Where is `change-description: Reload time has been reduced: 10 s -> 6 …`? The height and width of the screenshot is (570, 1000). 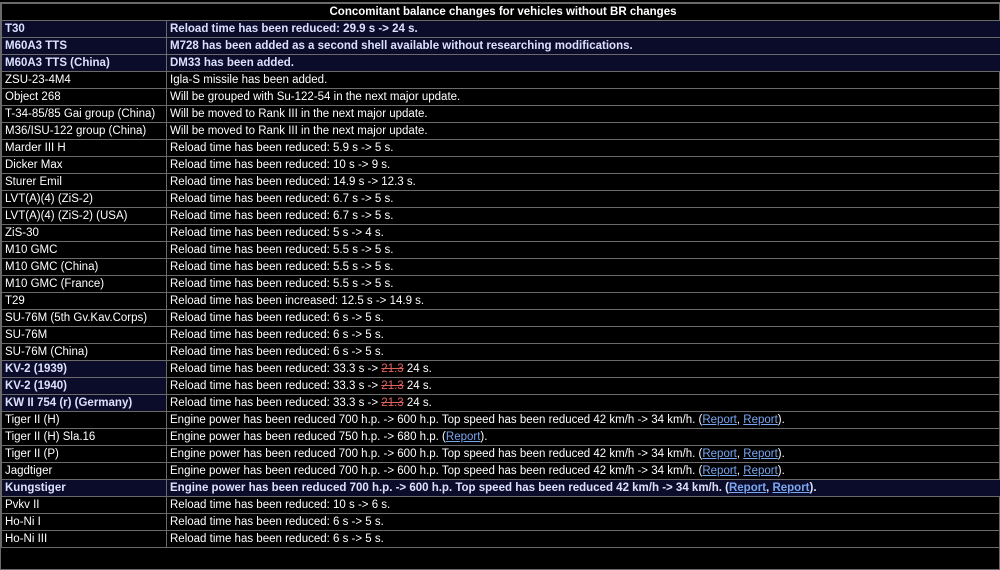
change-description: Reload time has been reduced: 10 s -> 6 … is located at coordinates (583, 505).